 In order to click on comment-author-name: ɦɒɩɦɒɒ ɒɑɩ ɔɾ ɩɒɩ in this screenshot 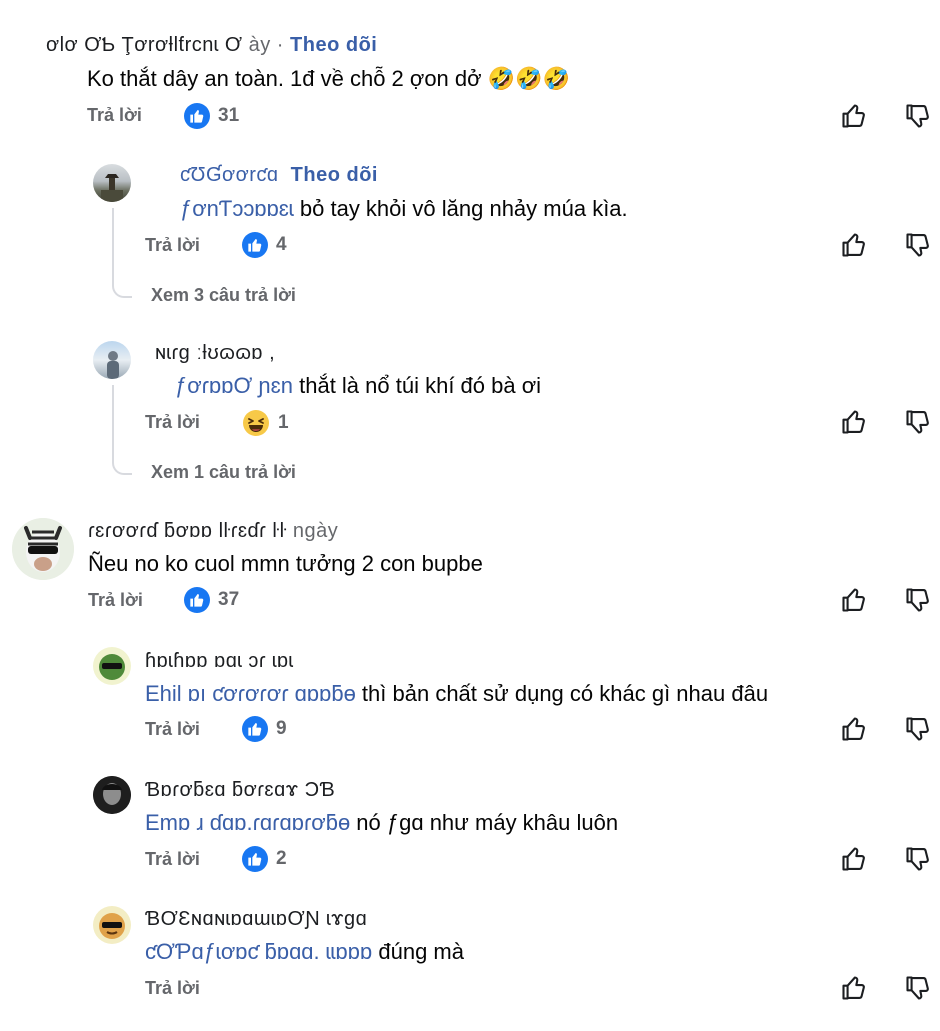, I will do `click(219, 661)`.